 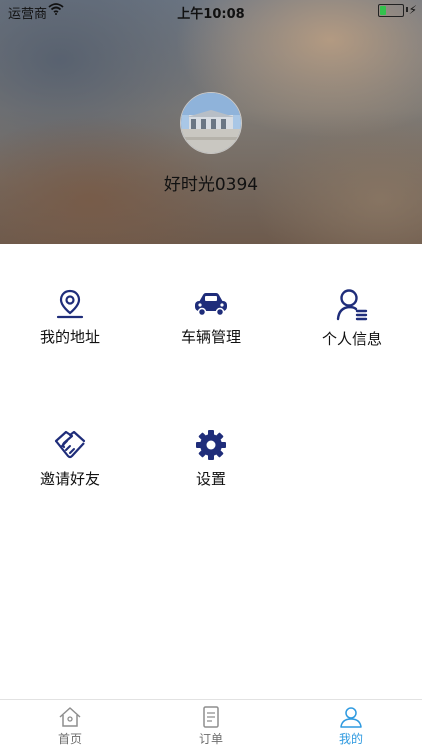 I want to click on location-pin-icon, so click(x=70, y=304).